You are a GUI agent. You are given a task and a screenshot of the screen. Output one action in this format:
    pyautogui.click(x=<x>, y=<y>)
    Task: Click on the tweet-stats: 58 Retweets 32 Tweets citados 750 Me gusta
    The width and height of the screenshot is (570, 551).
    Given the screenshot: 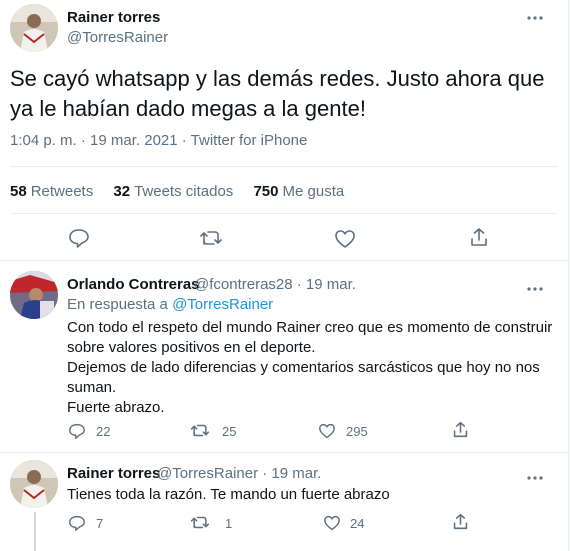 What is the action you would take?
    pyautogui.click(x=185, y=191)
    